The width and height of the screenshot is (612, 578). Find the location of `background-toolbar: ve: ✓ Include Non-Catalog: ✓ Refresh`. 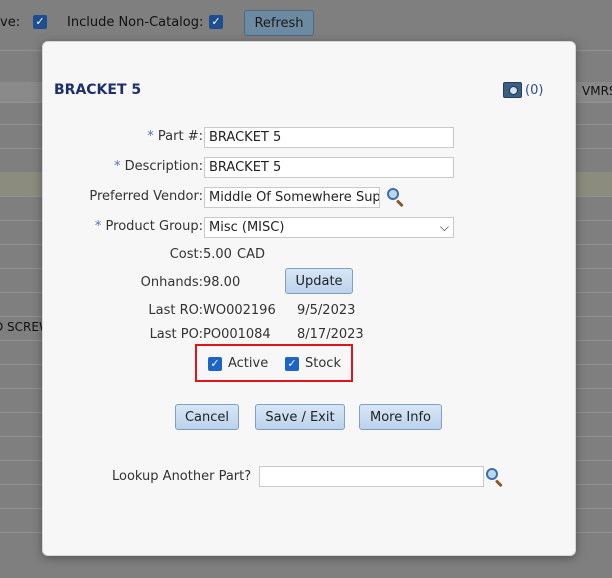

background-toolbar: ve: ✓ Include Non-Catalog: ✓ Refresh is located at coordinates (306, 22).